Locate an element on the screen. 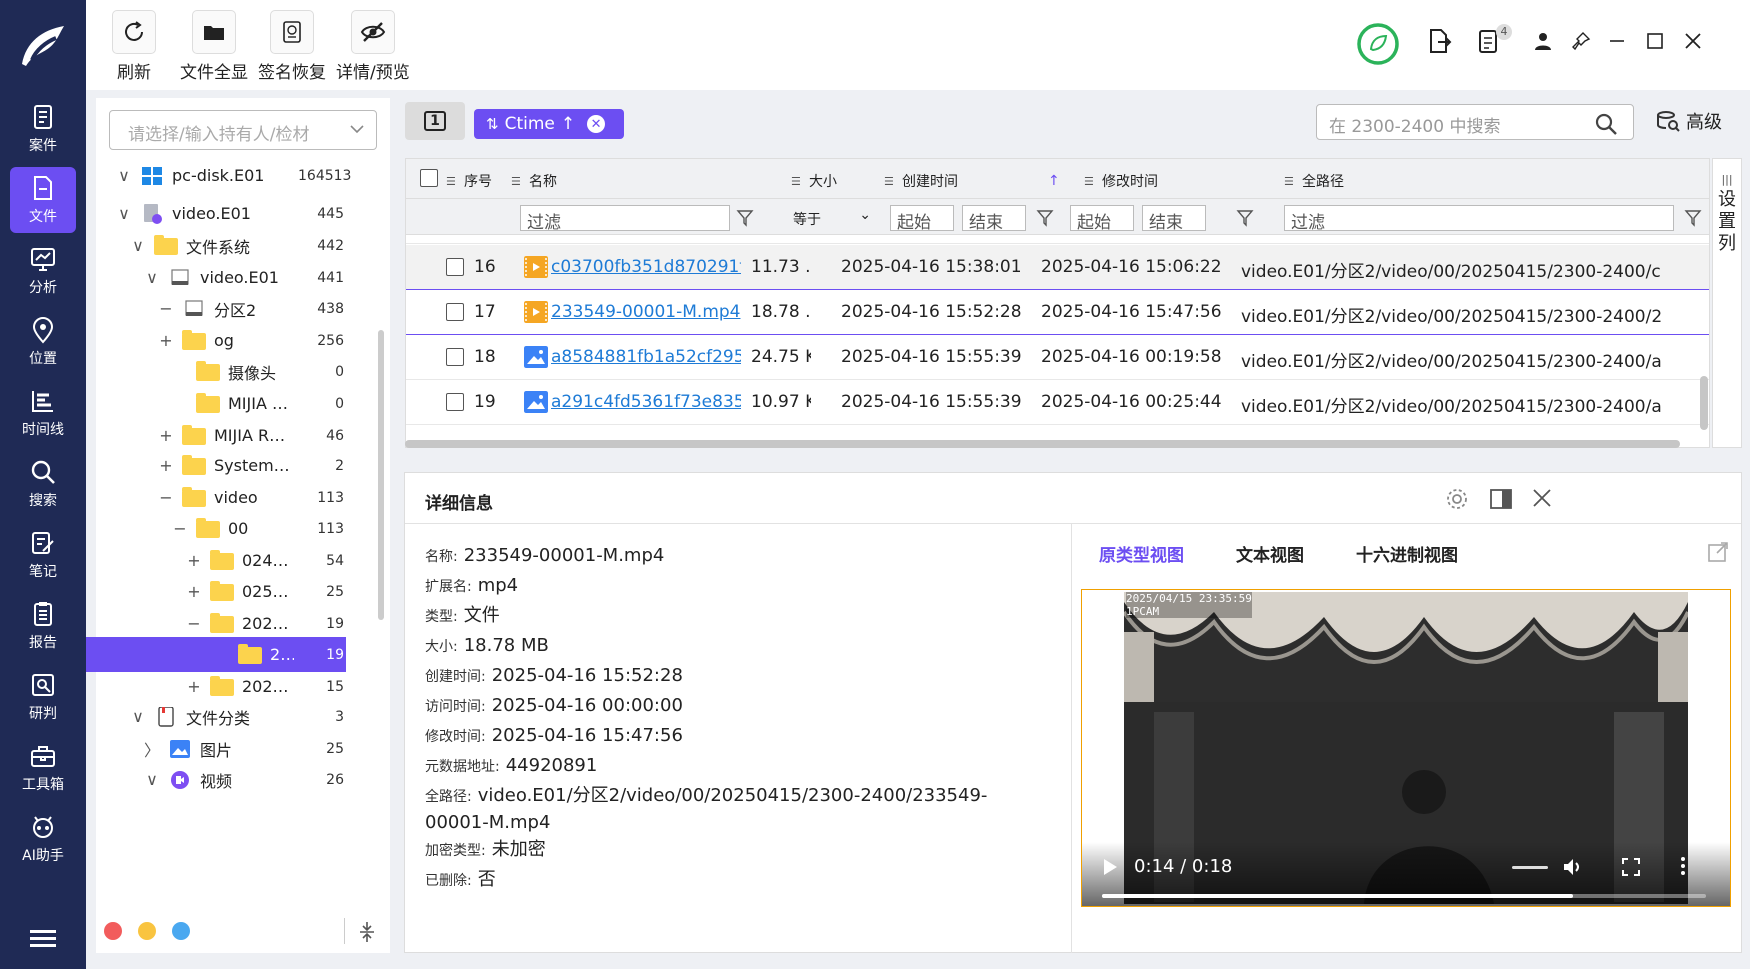  tree-item: ∨ 视频 26 is located at coordinates (221, 779).